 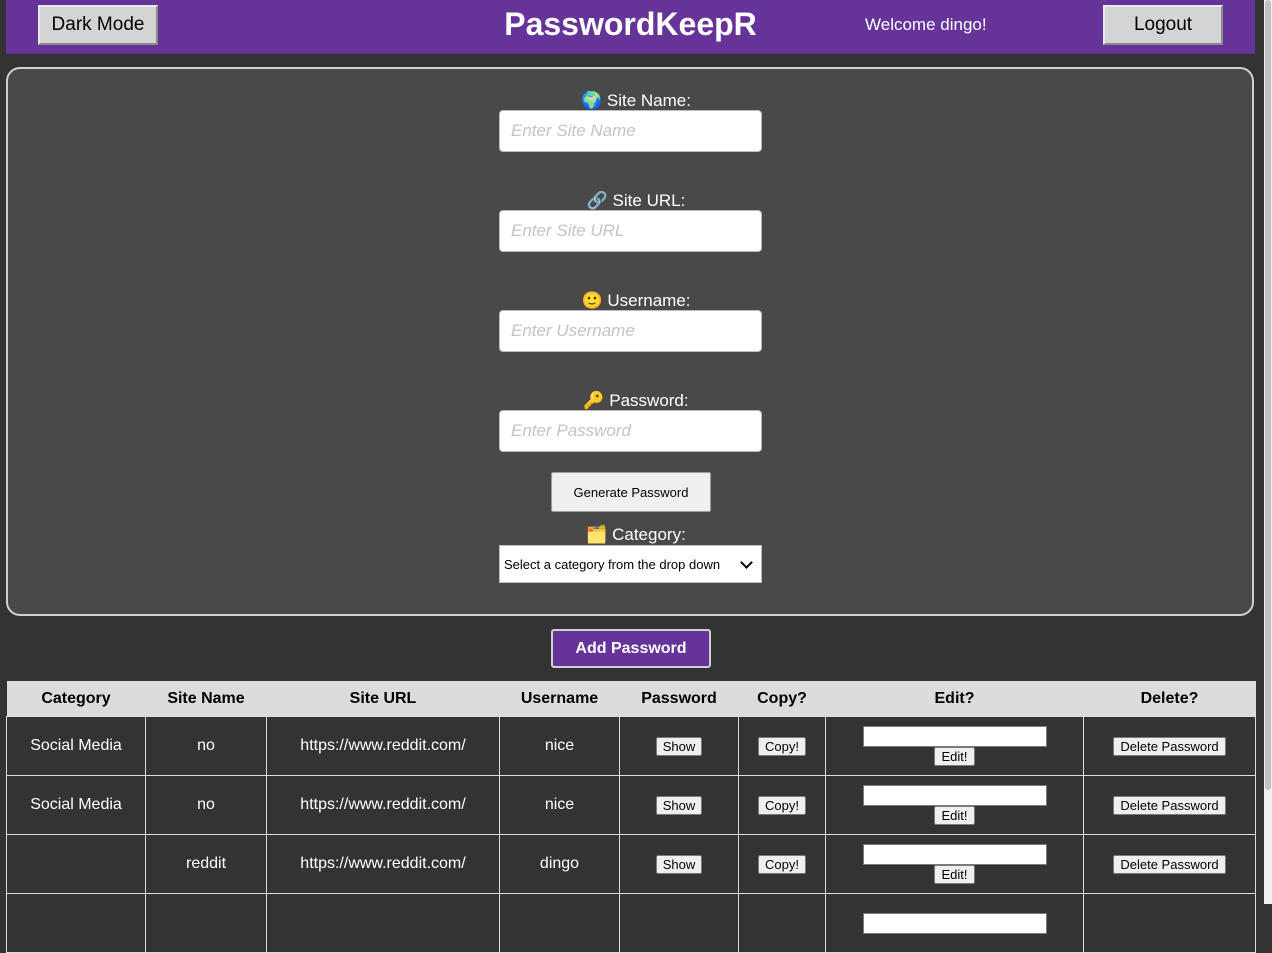 What do you see at coordinates (636, 300) in the screenshot?
I see `username-label: 🙂 Username:` at bounding box center [636, 300].